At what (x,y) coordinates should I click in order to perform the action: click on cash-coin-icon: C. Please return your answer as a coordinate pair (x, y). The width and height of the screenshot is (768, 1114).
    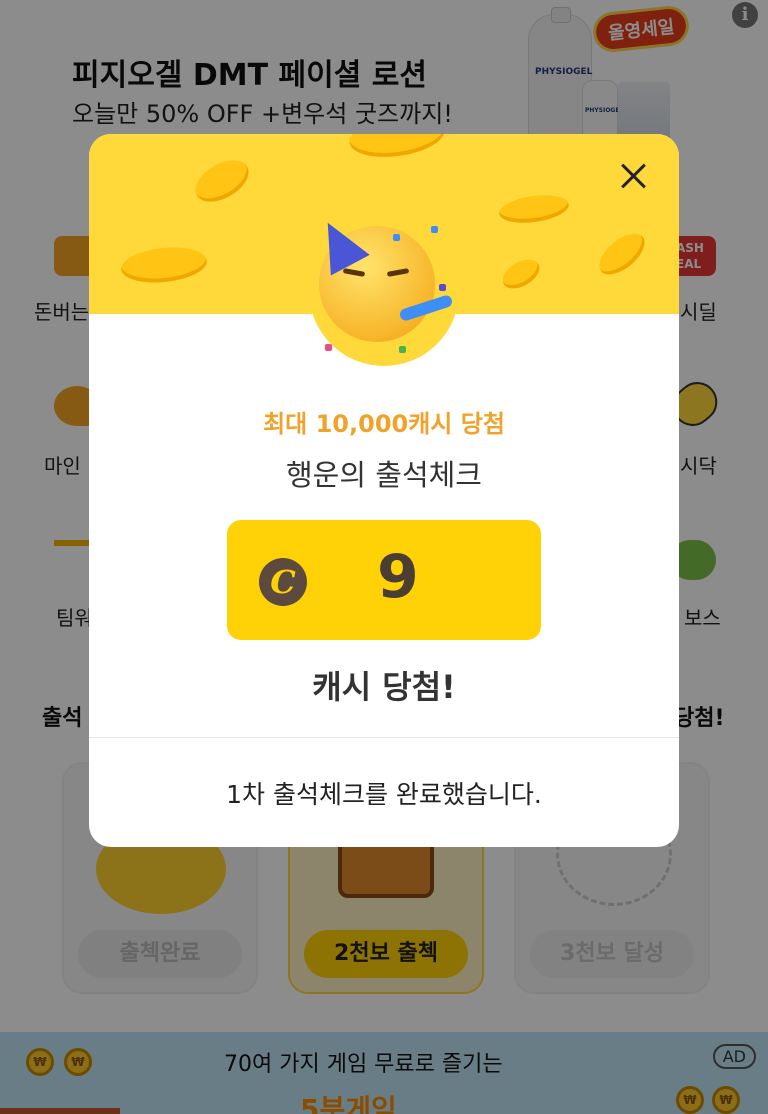
    Looking at the image, I should click on (283, 582).